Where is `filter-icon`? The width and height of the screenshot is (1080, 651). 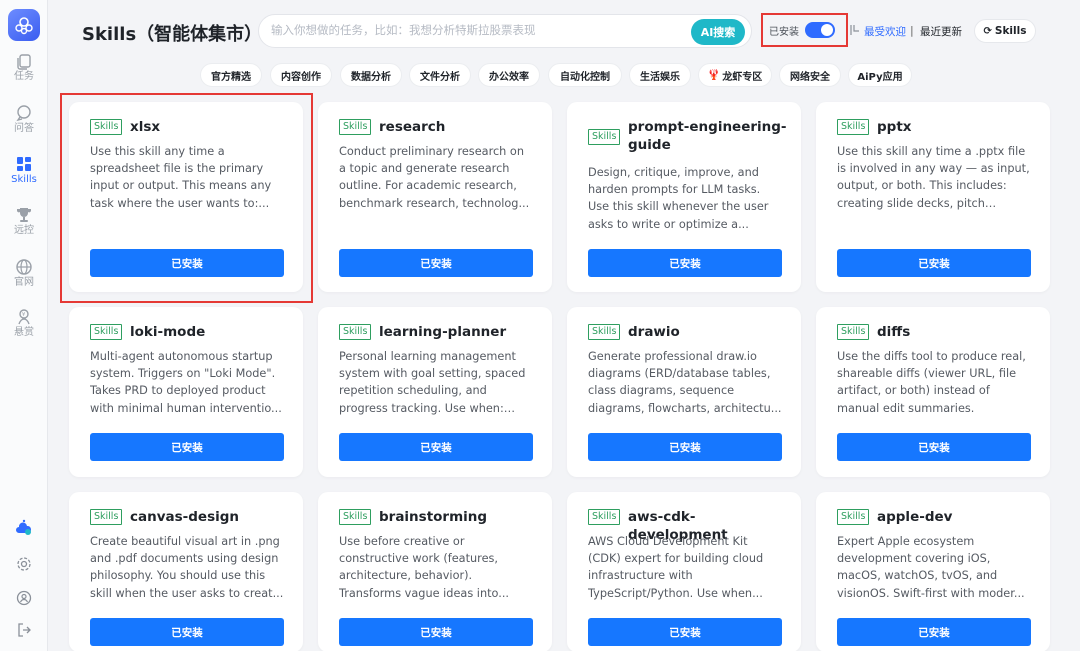
filter-icon is located at coordinates (854, 30).